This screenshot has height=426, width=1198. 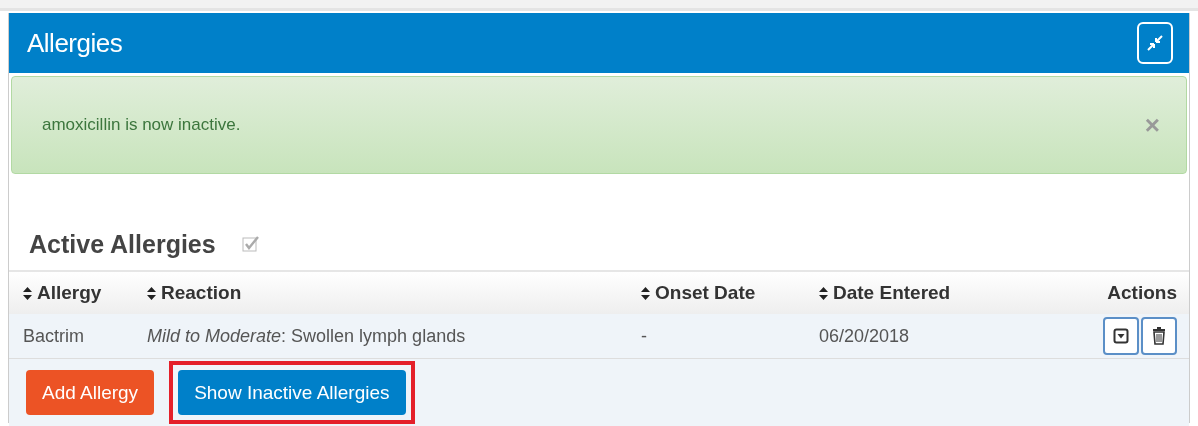 I want to click on dropdown-button, so click(x=1121, y=336).